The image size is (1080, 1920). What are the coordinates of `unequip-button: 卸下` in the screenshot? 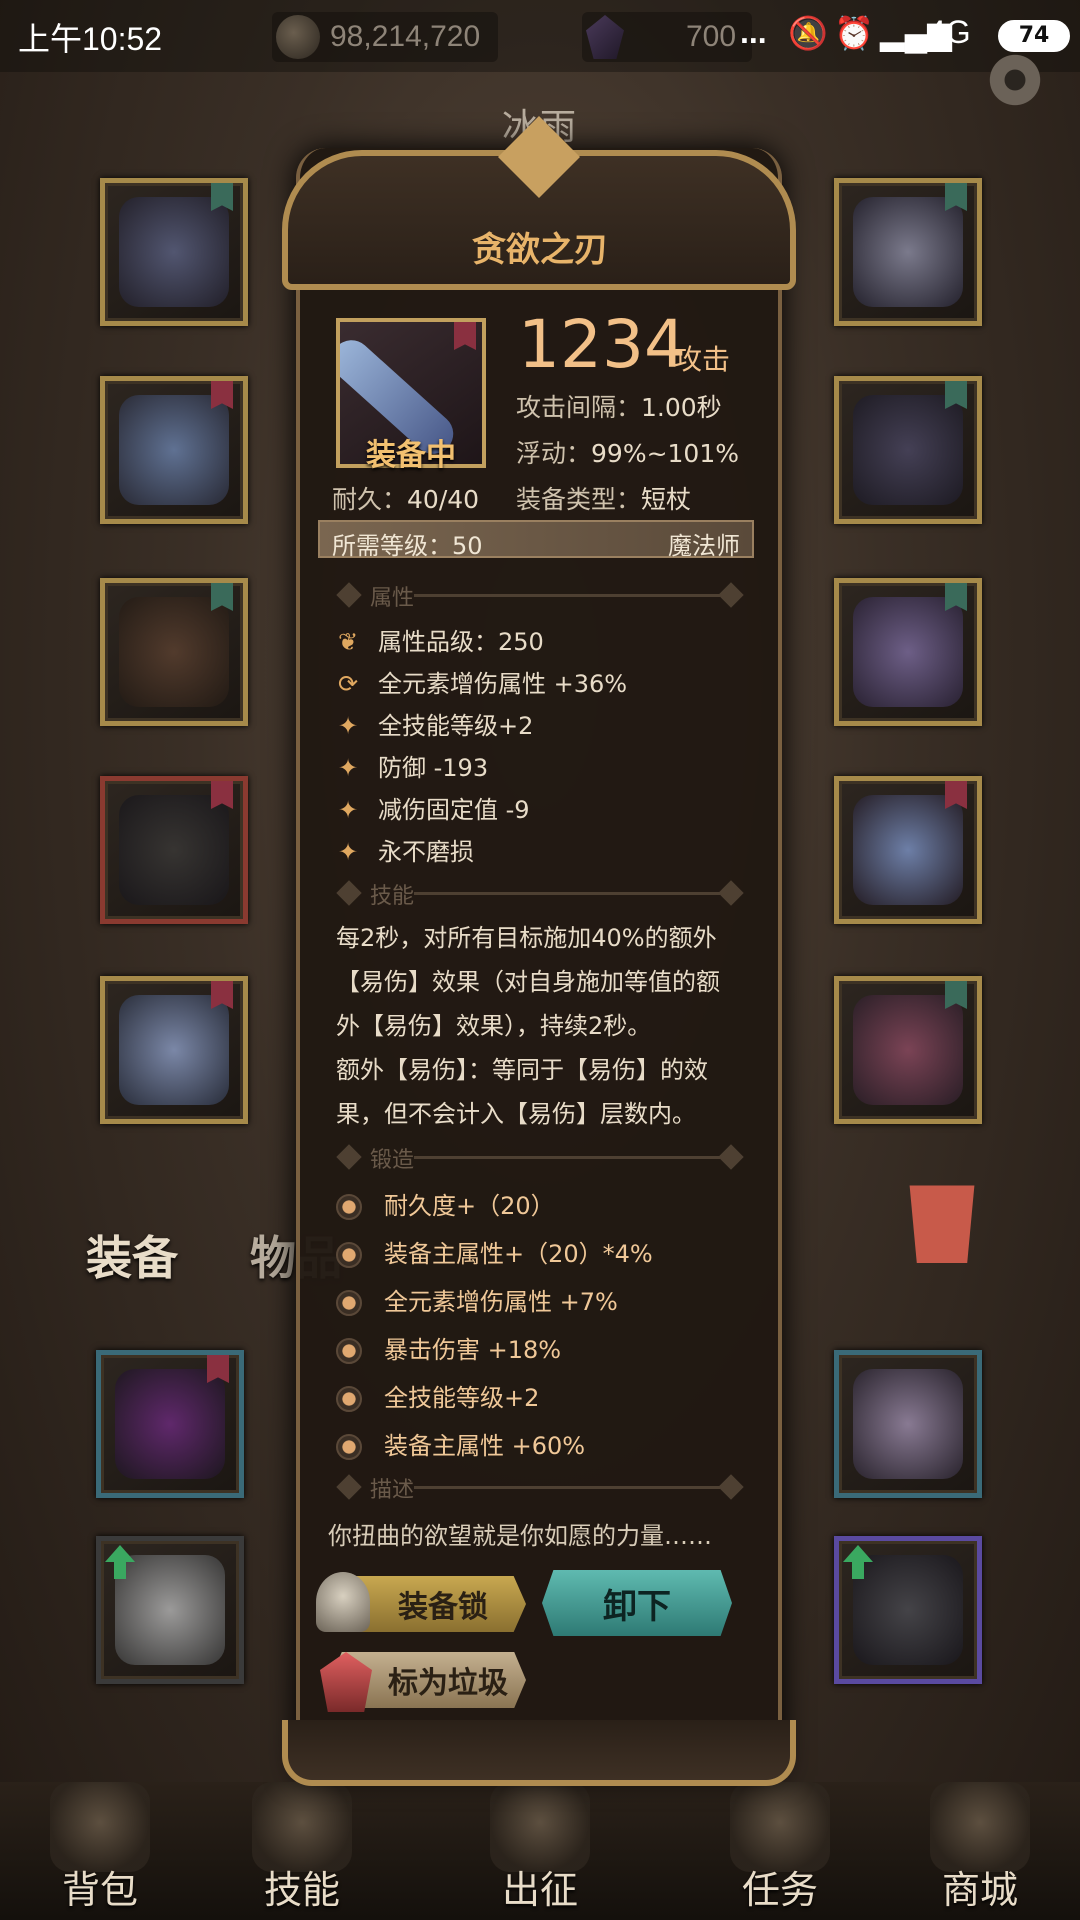 It's located at (637, 1603).